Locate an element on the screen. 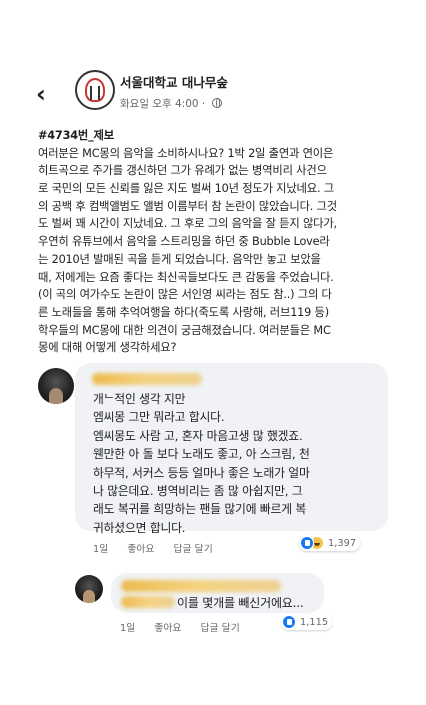  page-name: 서울대학교 대나무숲 is located at coordinates (174, 81).